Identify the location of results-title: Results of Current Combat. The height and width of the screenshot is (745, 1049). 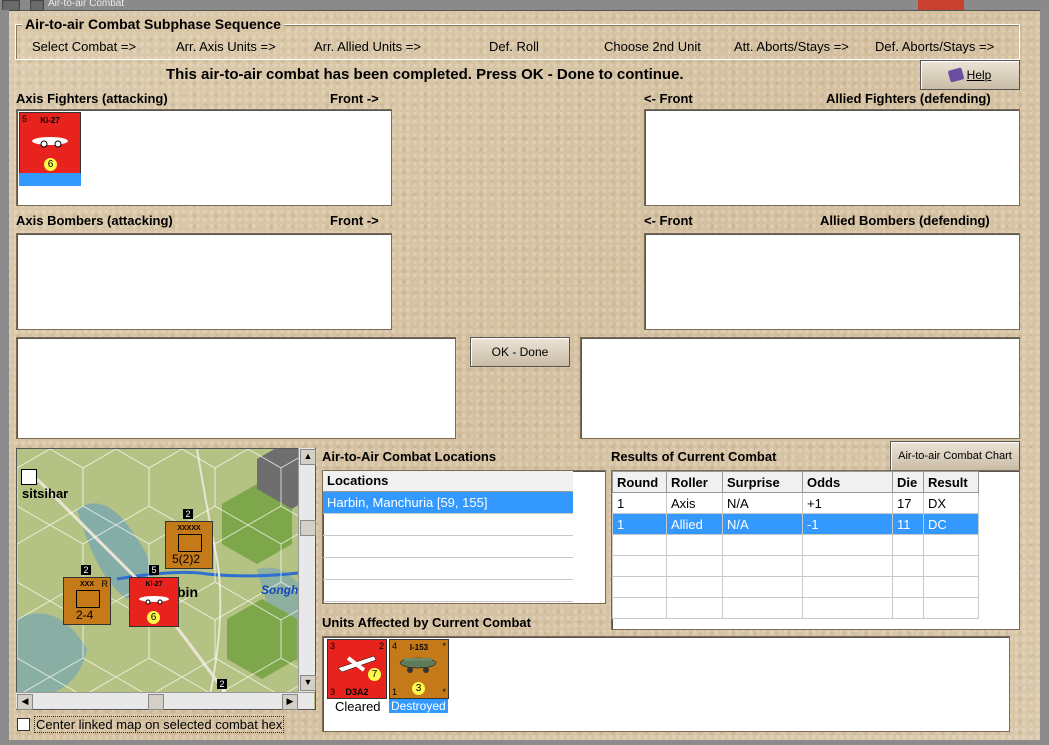
(694, 456).